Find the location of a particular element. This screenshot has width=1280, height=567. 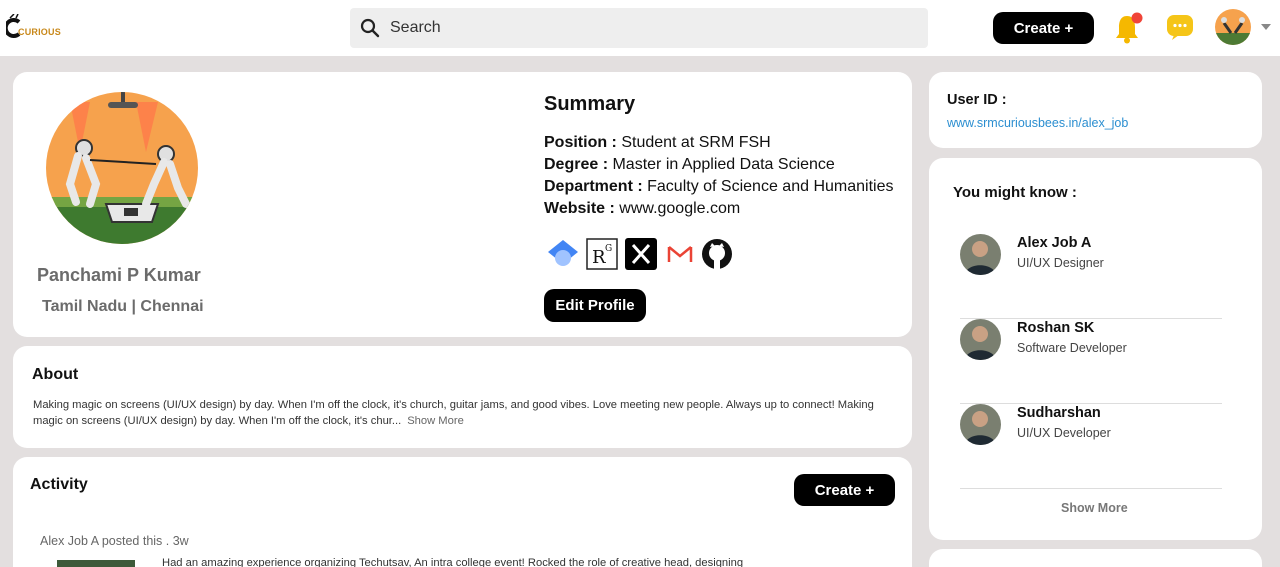

user-id-link: www.srmcuriousbees.in/alex_job is located at coordinates (1037, 123).